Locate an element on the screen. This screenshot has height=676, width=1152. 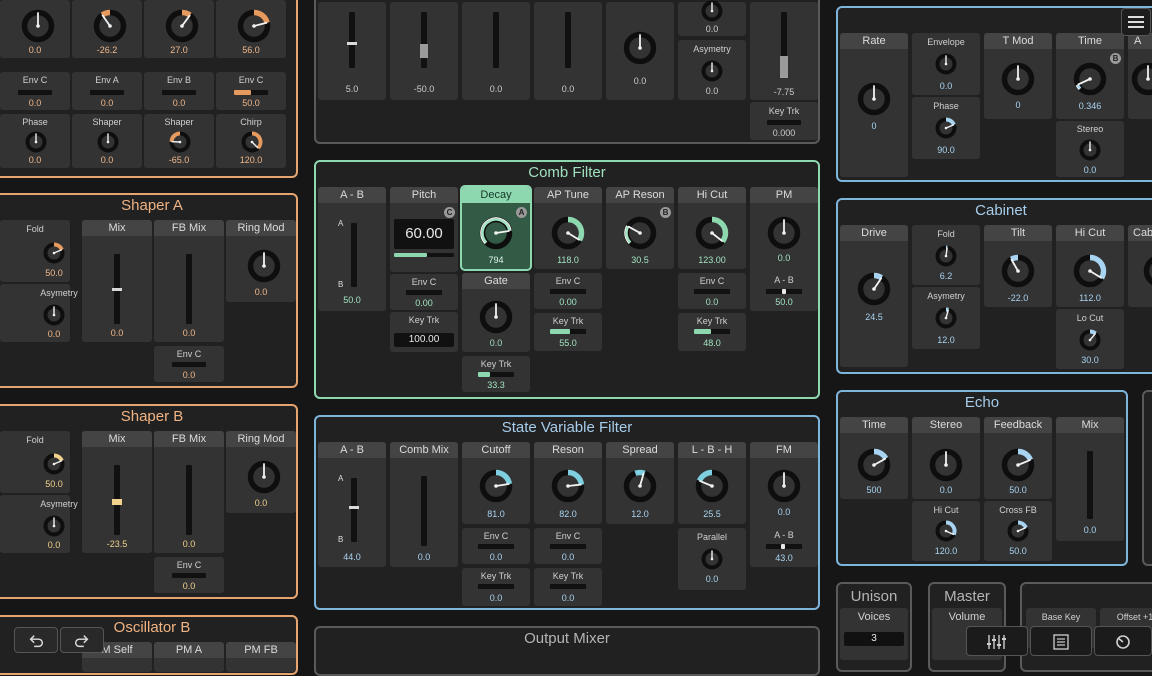
svf-ab-slider is located at coordinates (354, 510).